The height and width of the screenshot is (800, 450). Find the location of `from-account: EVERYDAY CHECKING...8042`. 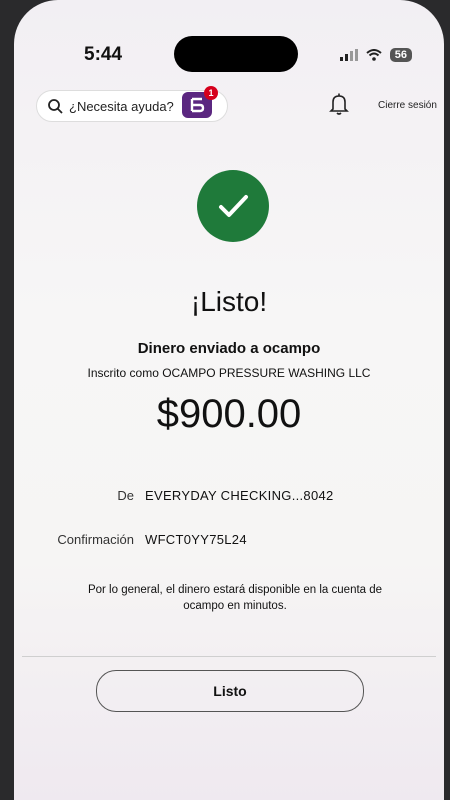

from-account: EVERYDAY CHECKING...8042 is located at coordinates (239, 495).